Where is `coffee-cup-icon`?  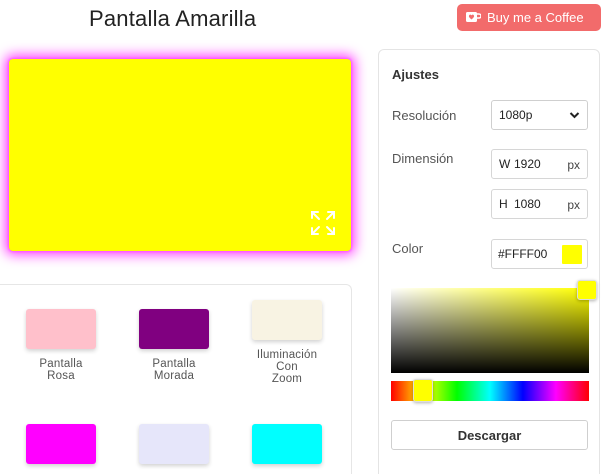
coffee-cup-icon is located at coordinates (473, 17).